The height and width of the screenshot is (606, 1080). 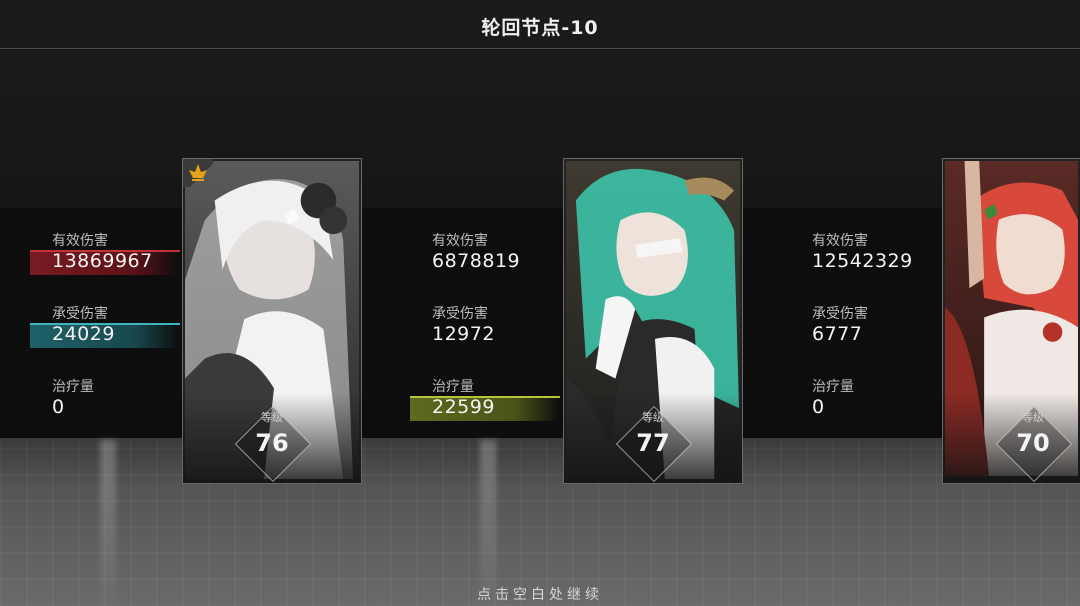 I want to click on stat-damage-dealt: 有效伤害 12542329, so click(x=865, y=258).